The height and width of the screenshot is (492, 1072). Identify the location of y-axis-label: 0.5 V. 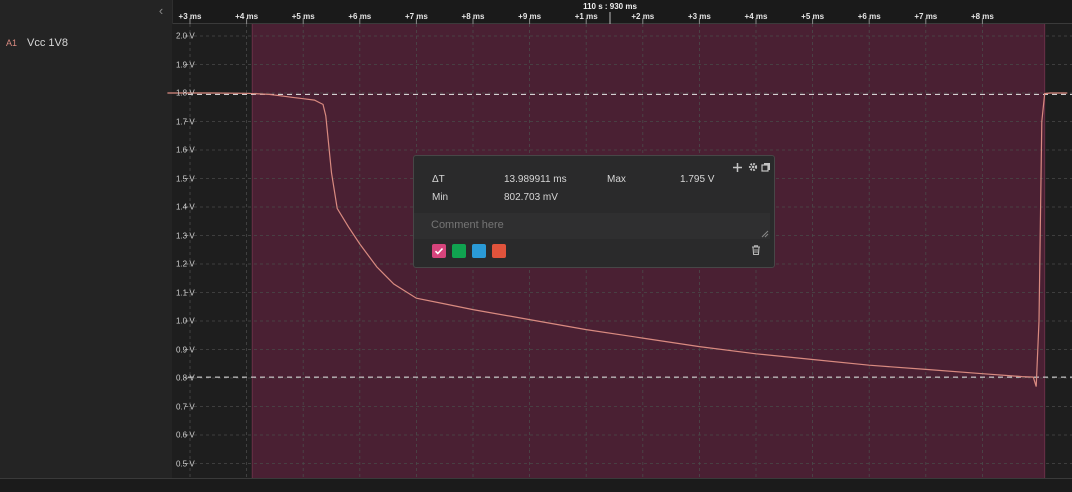
(185, 463).